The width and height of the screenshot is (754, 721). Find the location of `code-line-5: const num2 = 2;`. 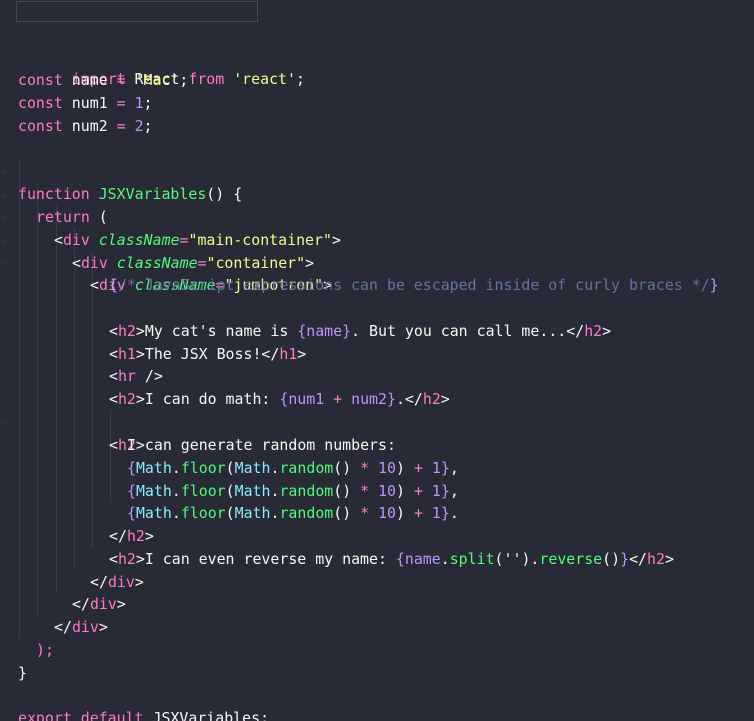

code-line-5: const num2 = 2; is located at coordinates (377, 113).